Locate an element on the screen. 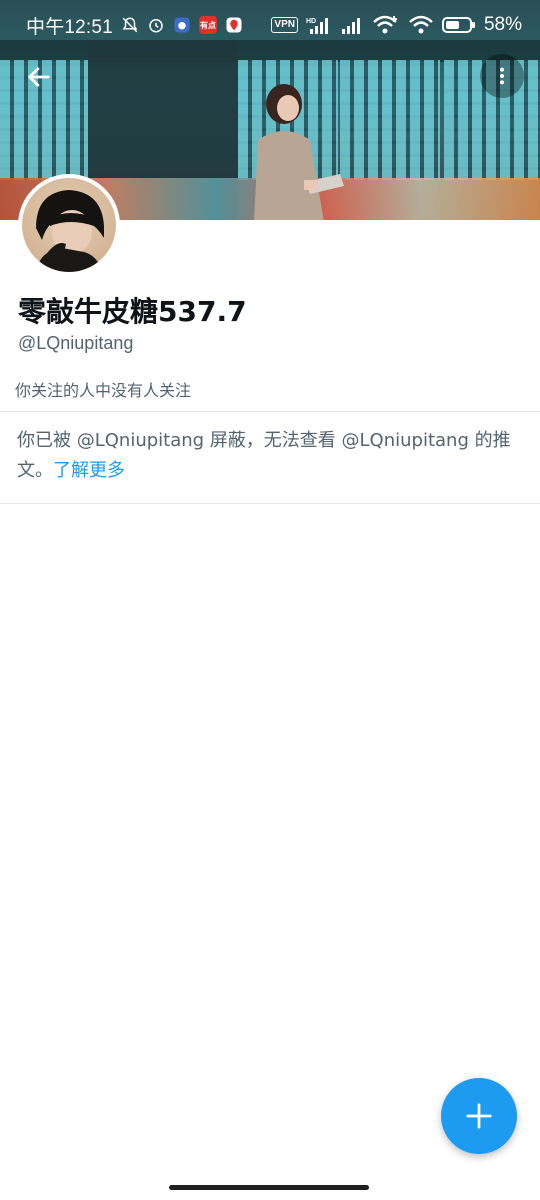 Image resolution: width=540 pixels, height=1200 pixels. followers-you-know: 你关注的人中没有人关注 is located at coordinates (103, 389).